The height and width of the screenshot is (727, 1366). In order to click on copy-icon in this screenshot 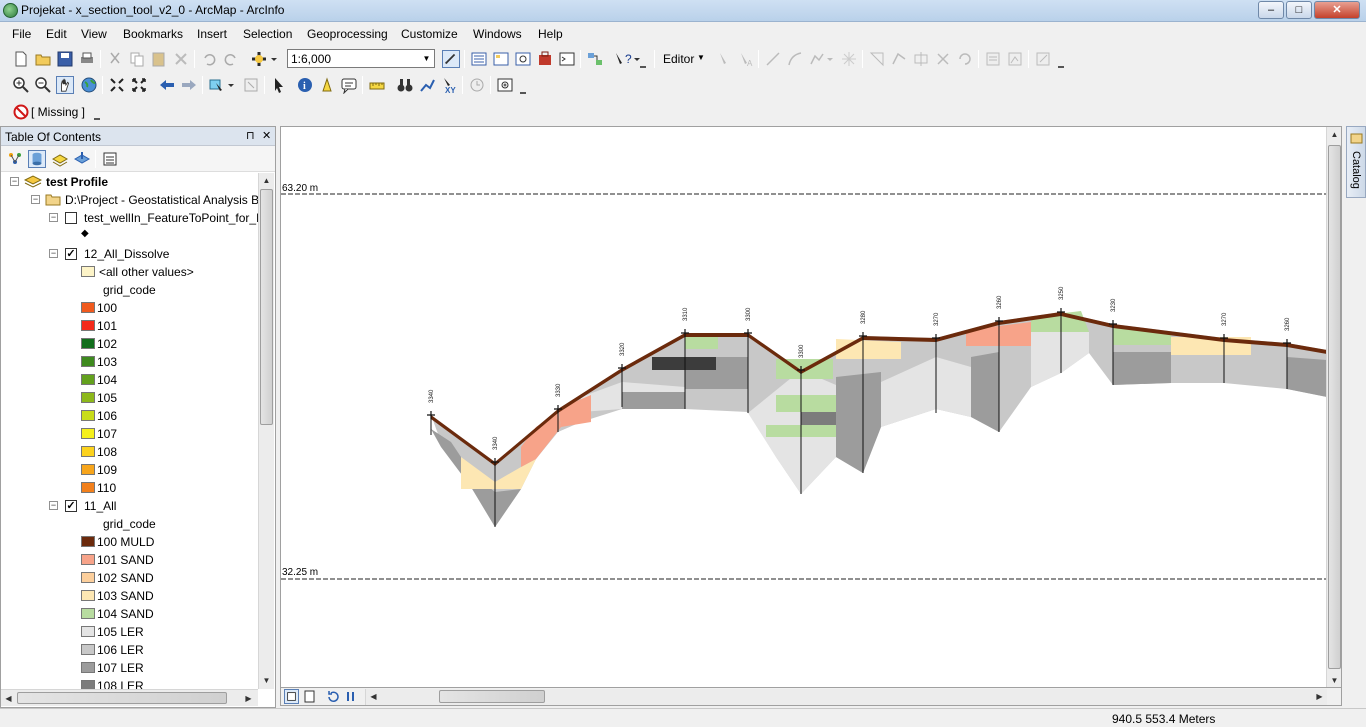, I will do `click(137, 59)`.